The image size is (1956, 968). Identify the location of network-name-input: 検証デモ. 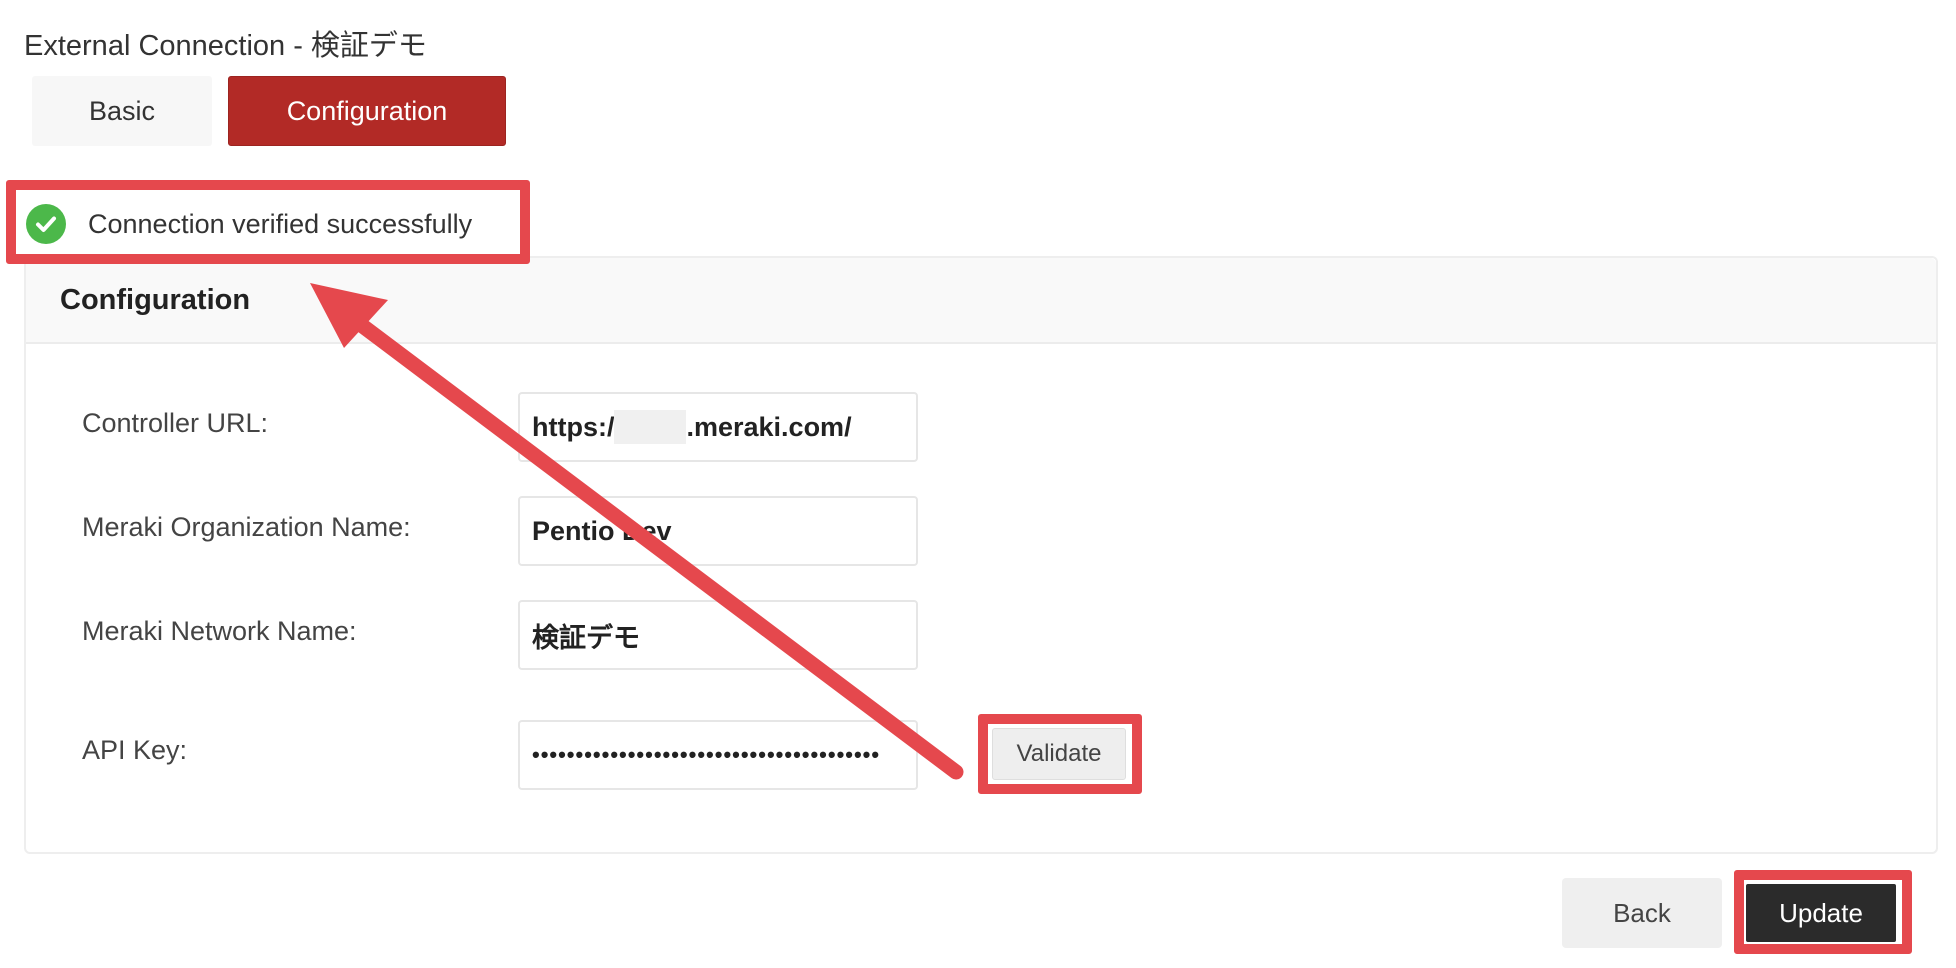
(718, 635).